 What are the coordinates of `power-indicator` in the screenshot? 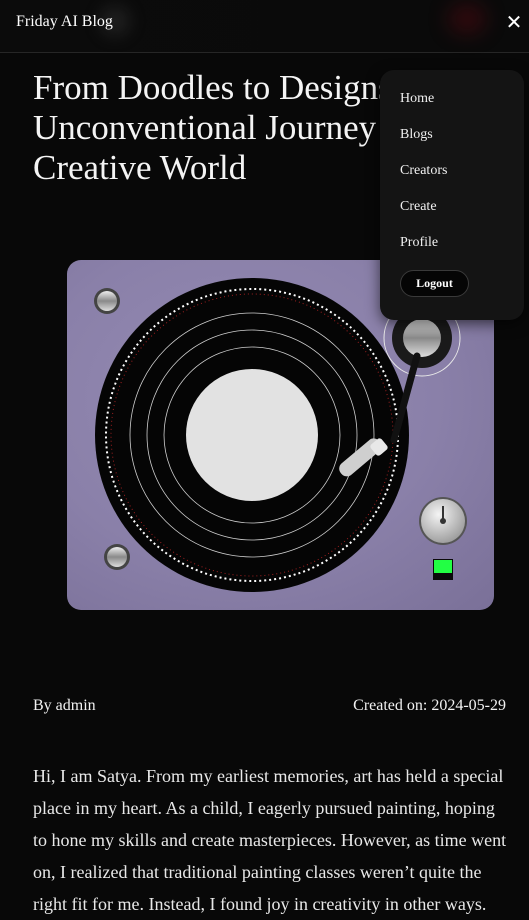 It's located at (443, 569).